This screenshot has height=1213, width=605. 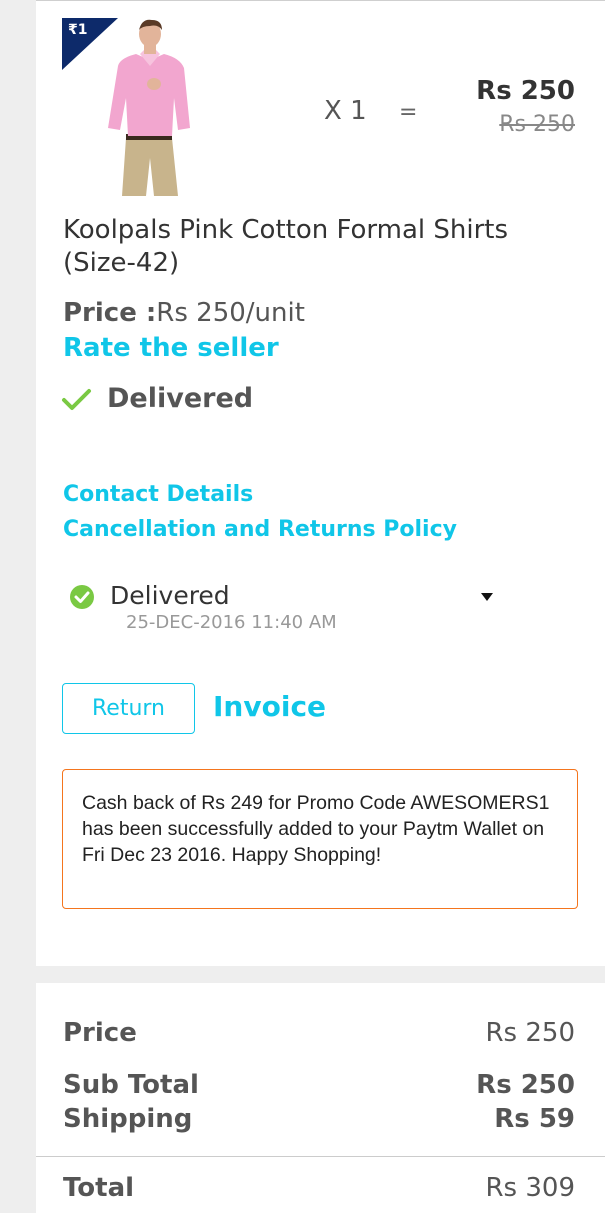 I want to click on summary-total-value: Rs 309, so click(x=530, y=1188).